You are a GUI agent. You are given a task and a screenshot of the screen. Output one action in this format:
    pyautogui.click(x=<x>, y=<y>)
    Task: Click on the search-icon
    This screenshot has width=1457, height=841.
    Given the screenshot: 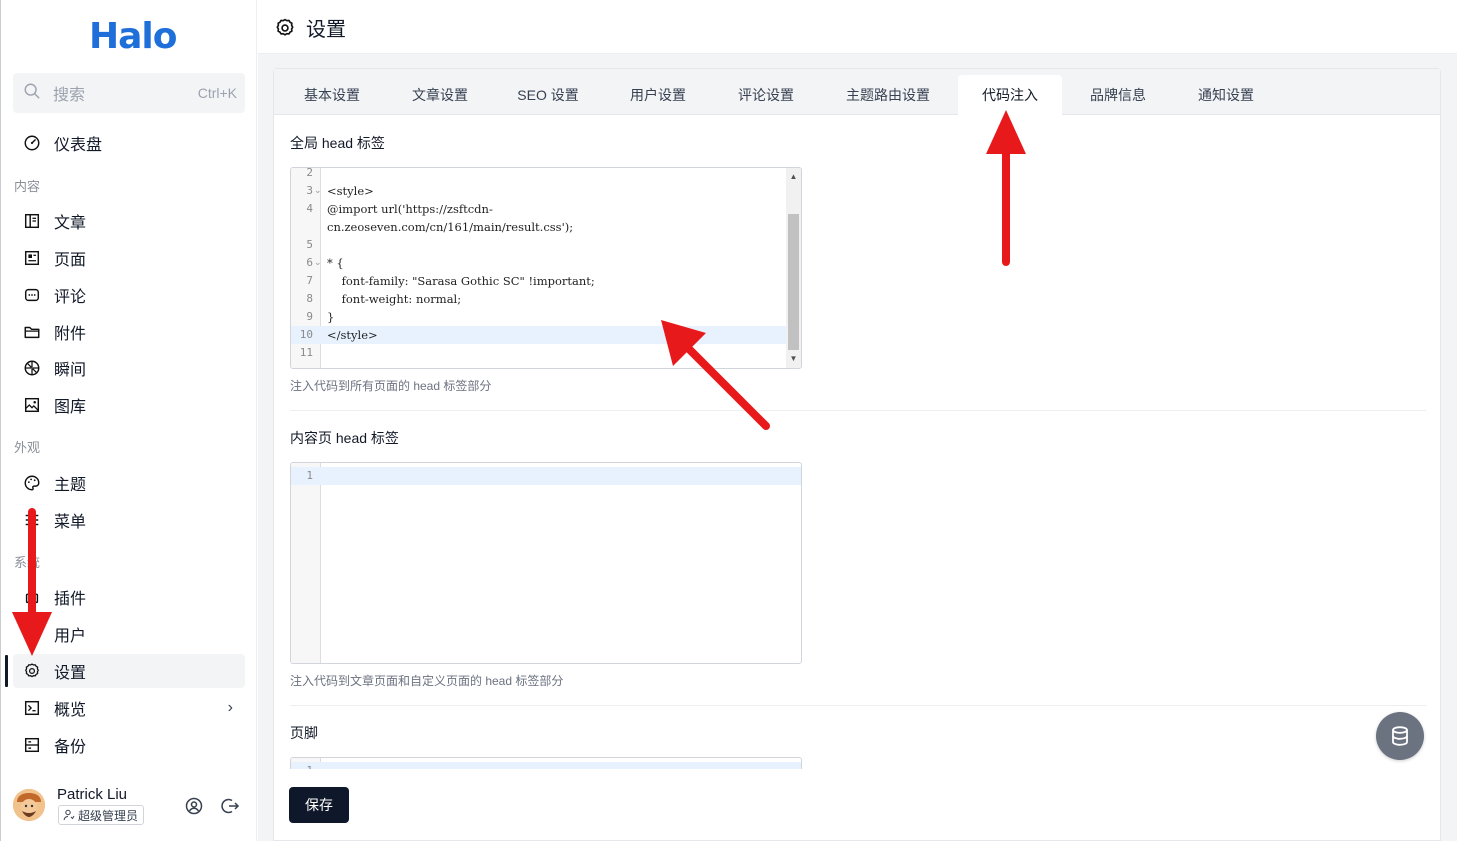 What is the action you would take?
    pyautogui.click(x=32, y=93)
    